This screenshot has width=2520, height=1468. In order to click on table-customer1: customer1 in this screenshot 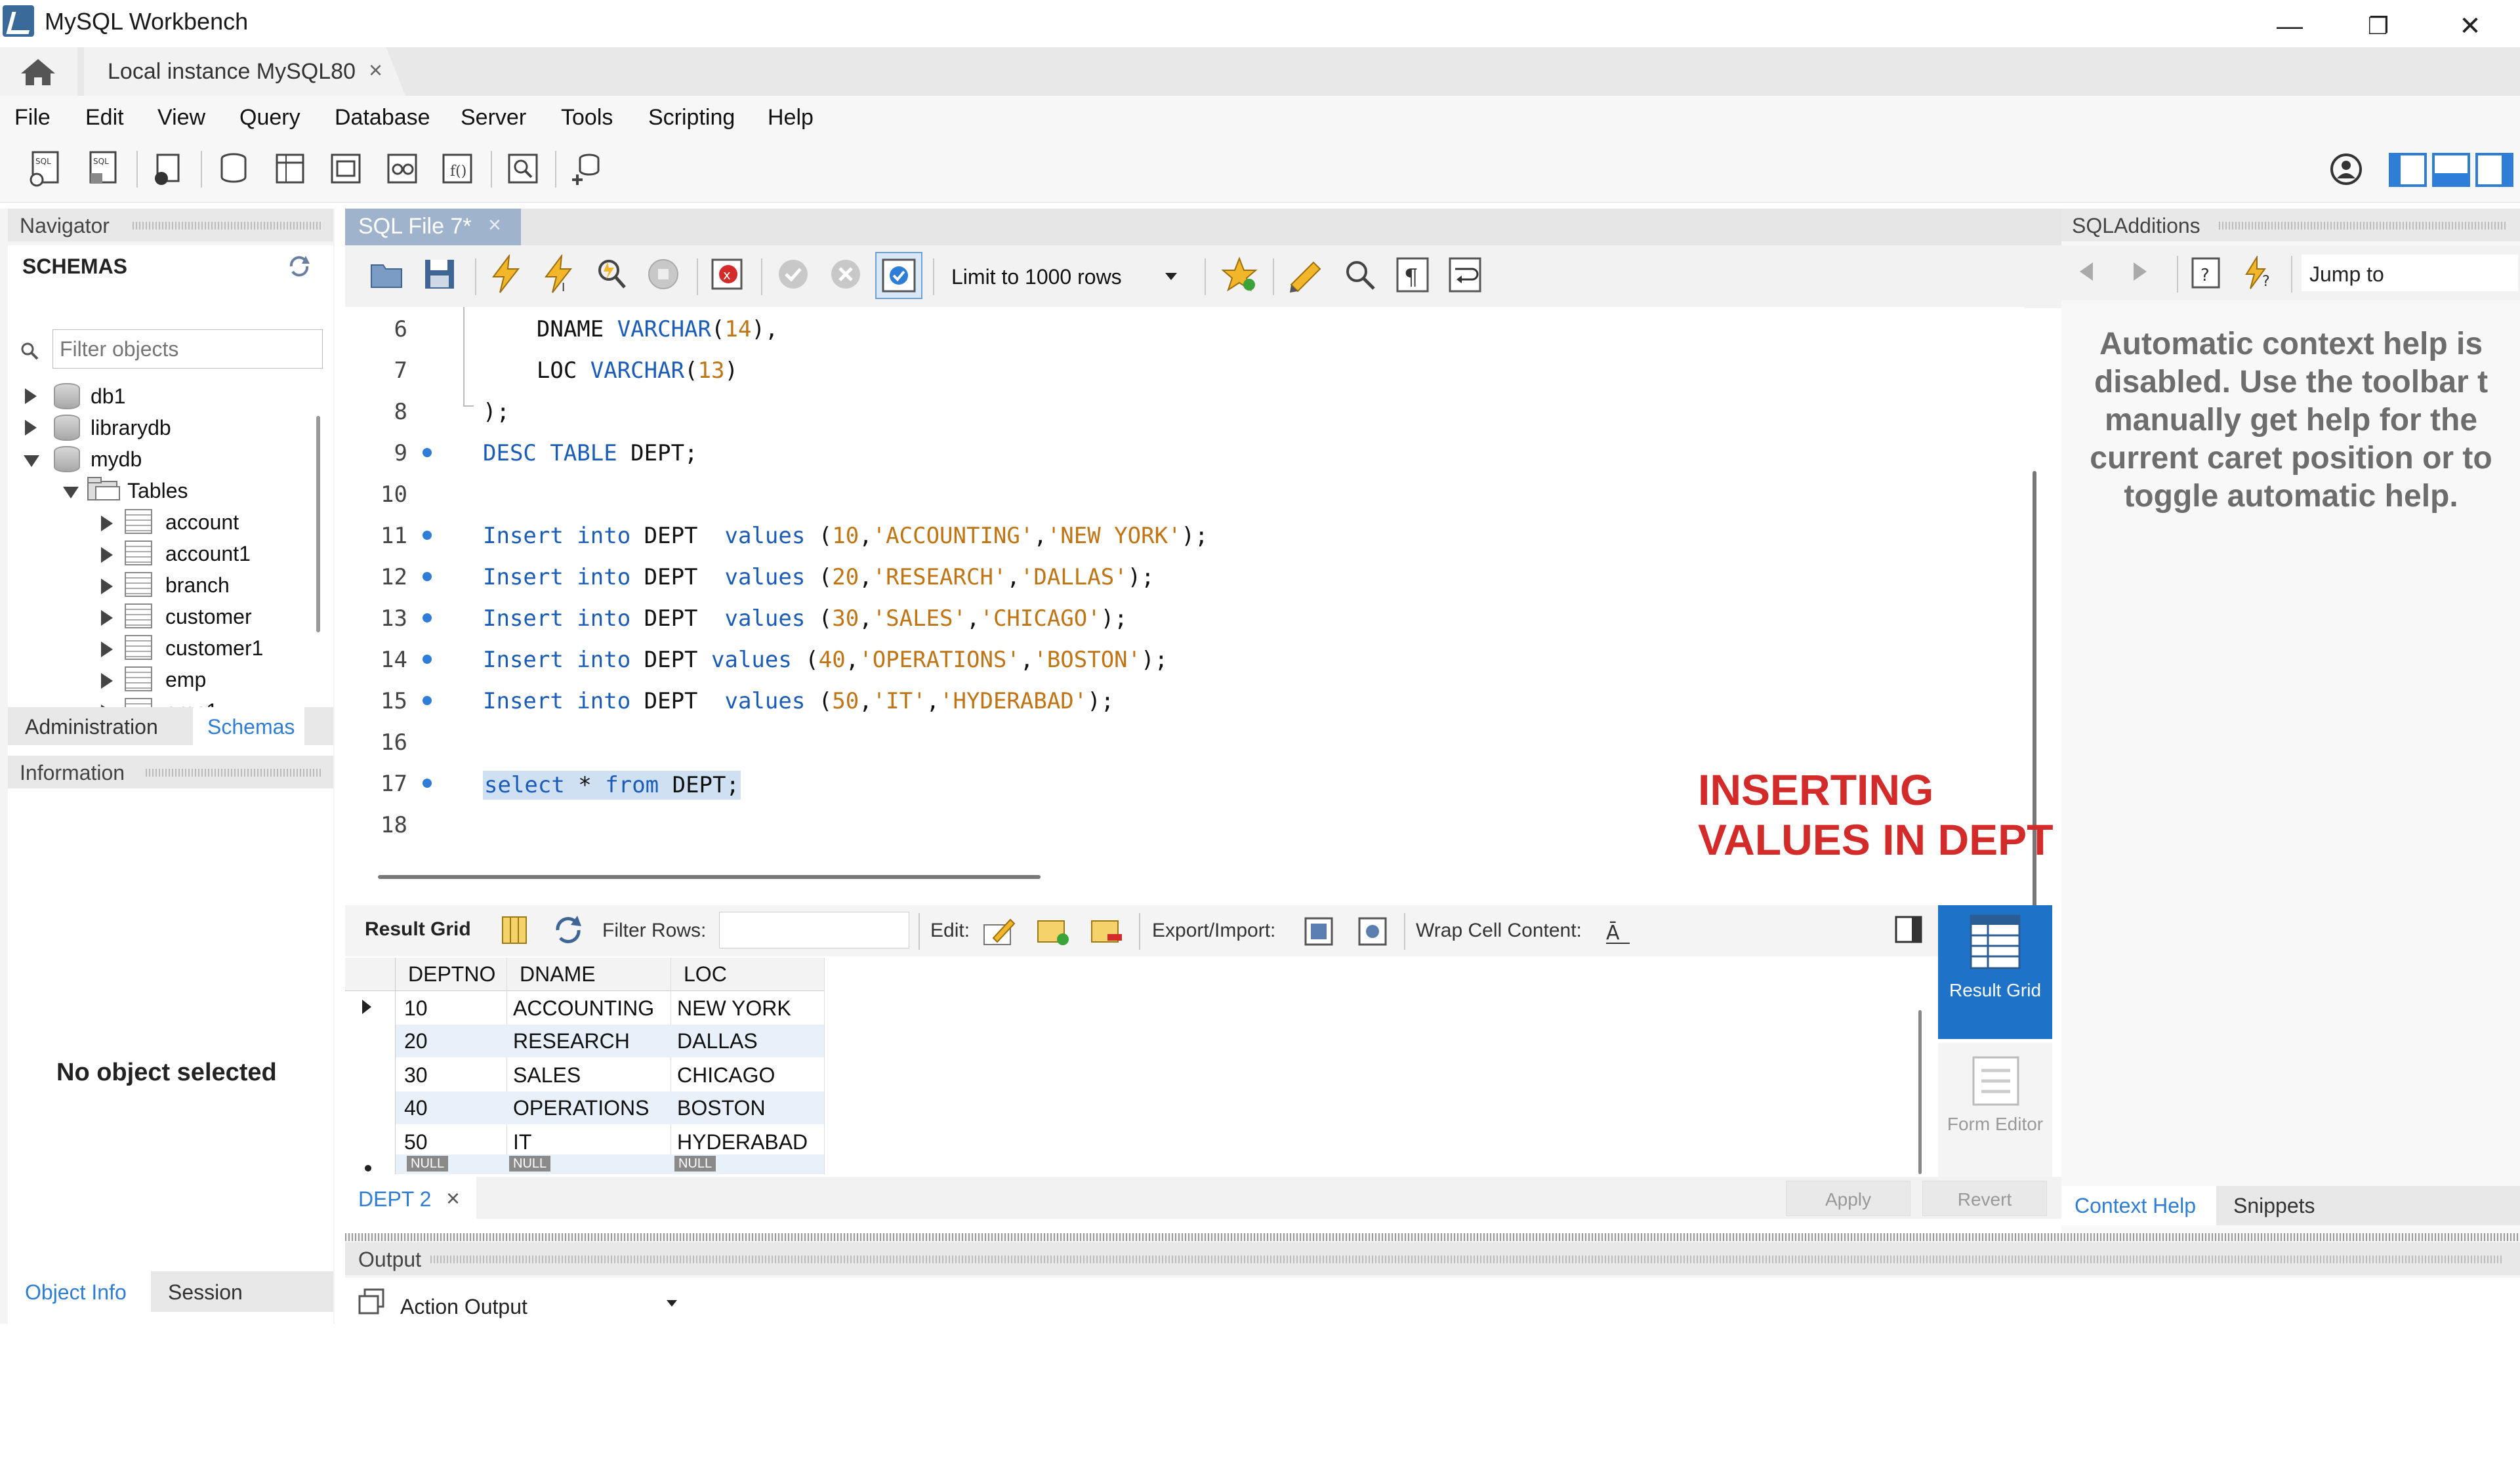, I will do `click(214, 648)`.